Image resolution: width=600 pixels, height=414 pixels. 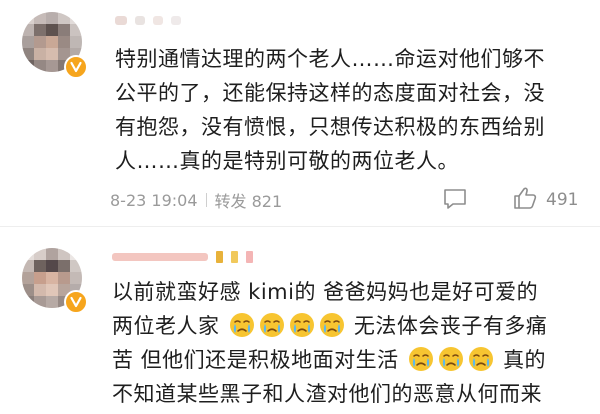 What do you see at coordinates (206, 200) in the screenshot?
I see `meta-divider` at bounding box center [206, 200].